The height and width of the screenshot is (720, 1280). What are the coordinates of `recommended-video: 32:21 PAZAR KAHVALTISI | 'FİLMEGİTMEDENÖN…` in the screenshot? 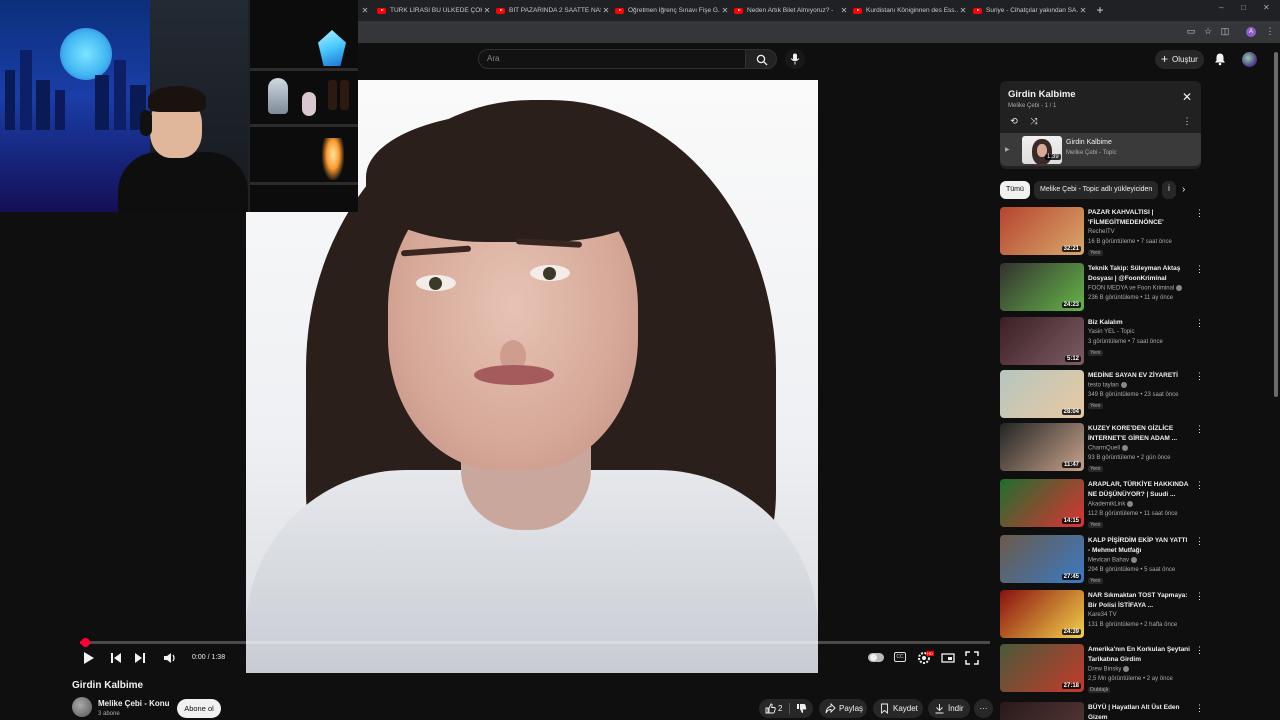 It's located at (1102, 233).